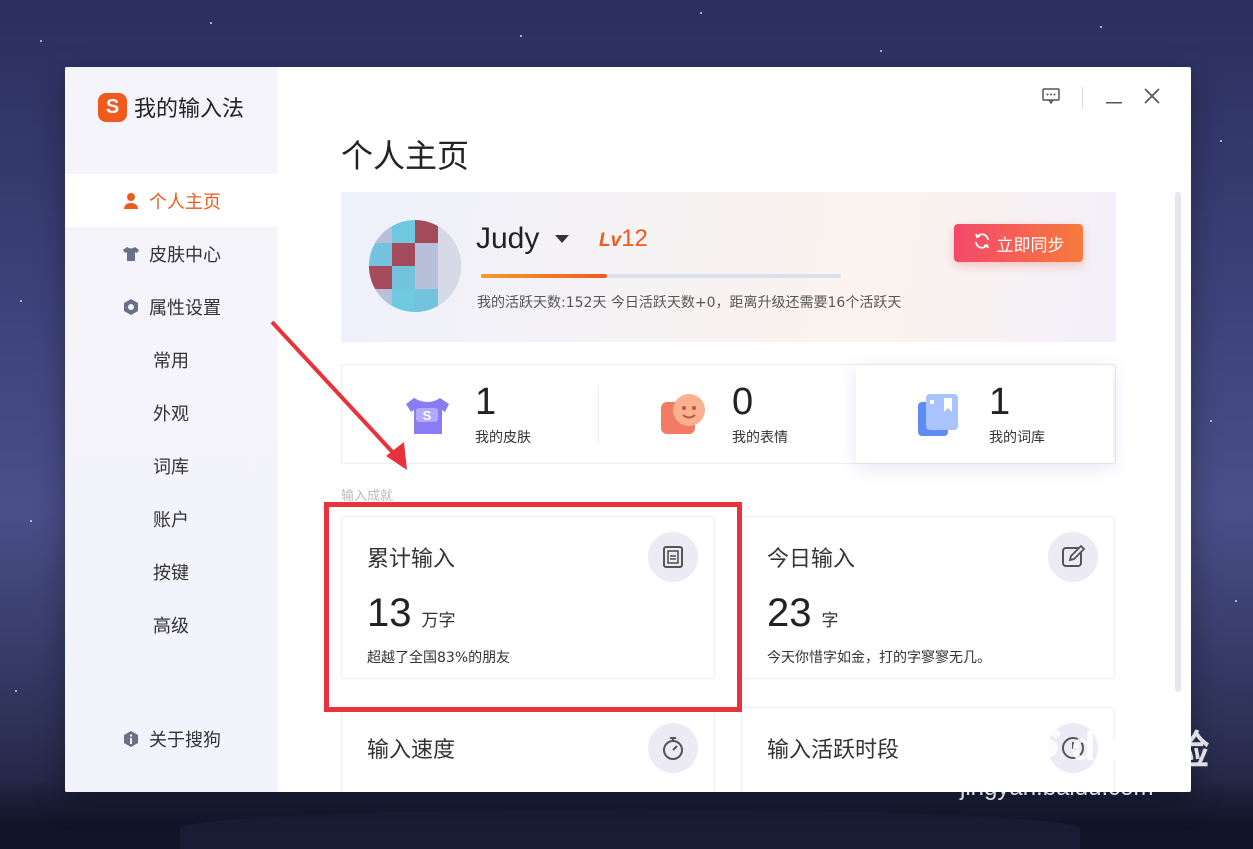  Describe the element at coordinates (185, 255) in the screenshot. I see `sidebar-item-label: 皮肤中心` at that location.